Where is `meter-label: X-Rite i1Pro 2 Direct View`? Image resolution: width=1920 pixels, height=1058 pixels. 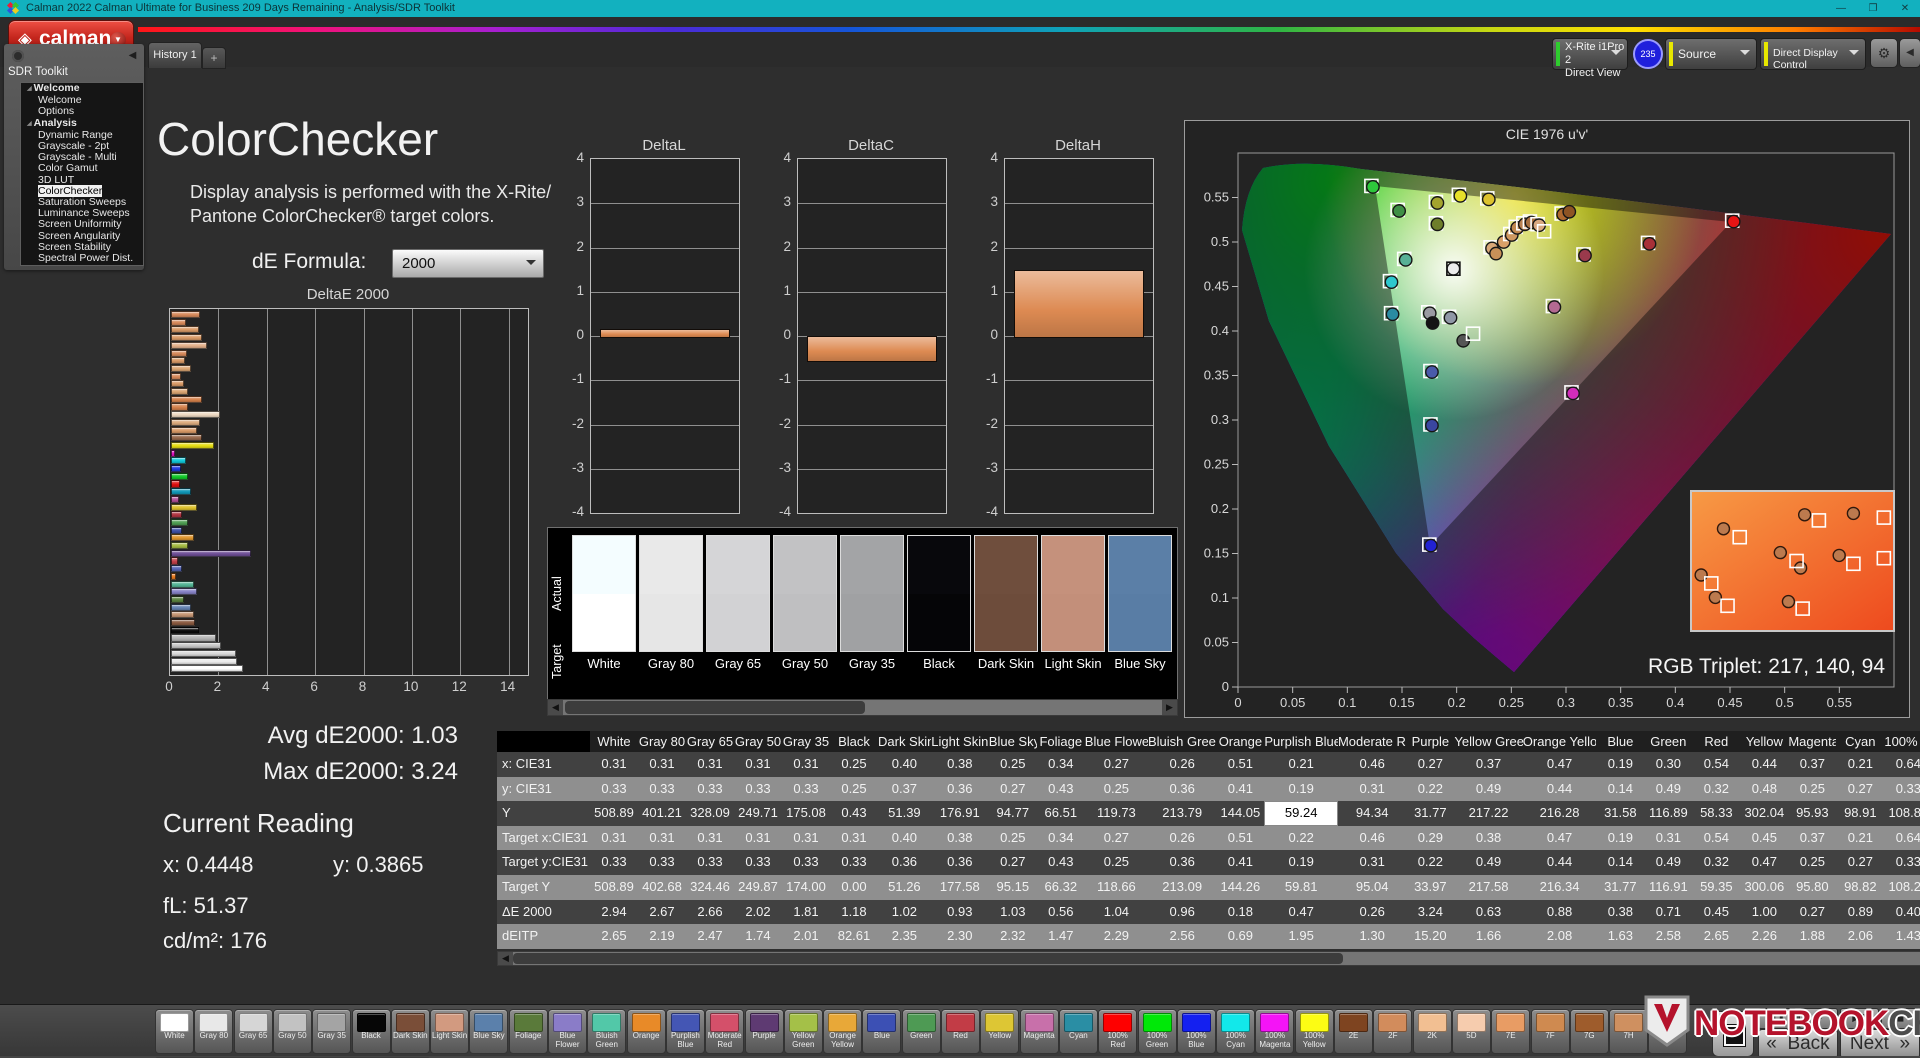 meter-label: X-Rite i1Pro 2 Direct View is located at coordinates (1595, 60).